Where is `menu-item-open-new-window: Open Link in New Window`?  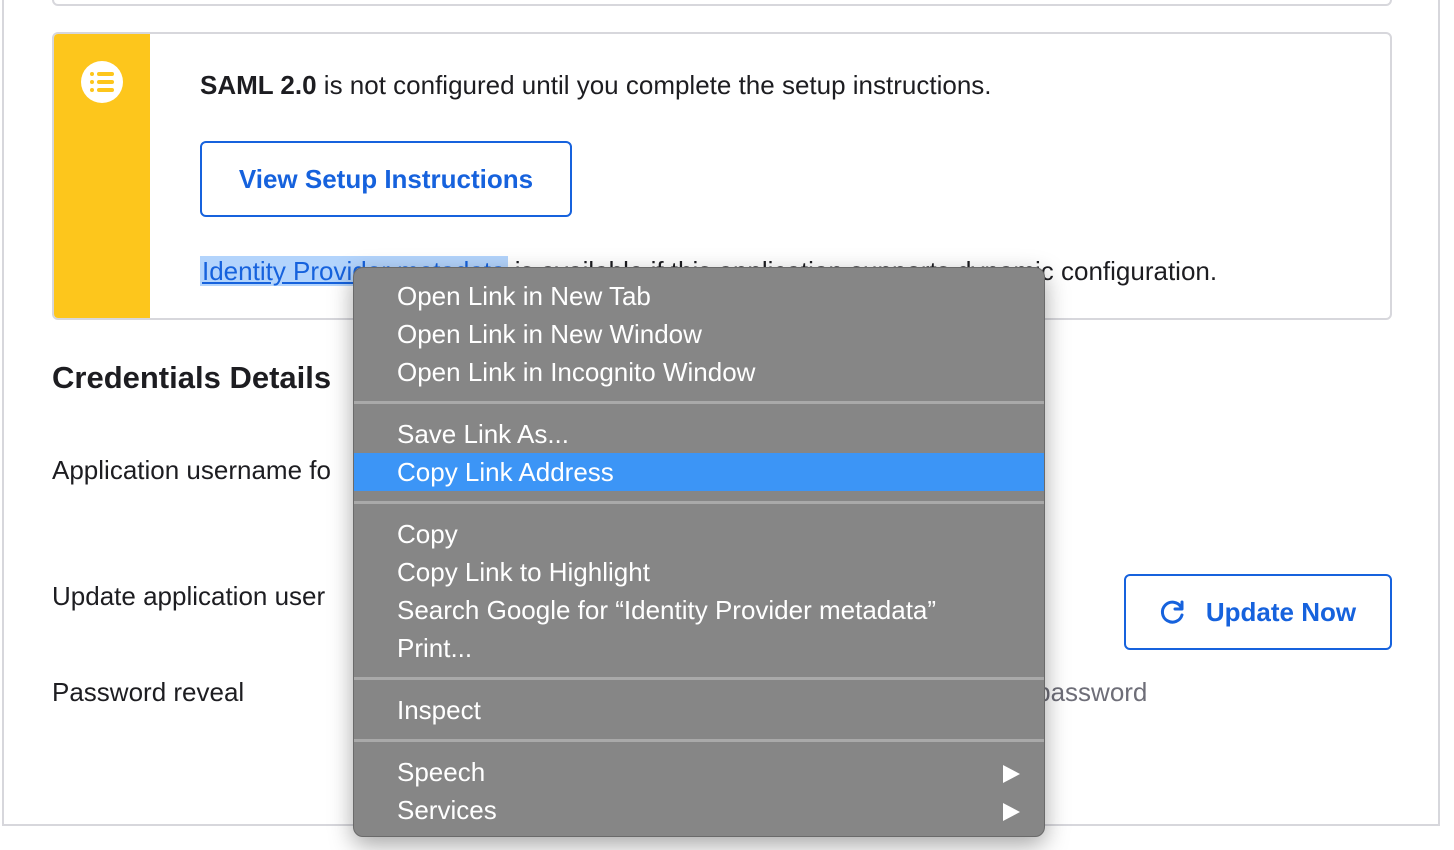 menu-item-open-new-window: Open Link in New Window is located at coordinates (699, 334).